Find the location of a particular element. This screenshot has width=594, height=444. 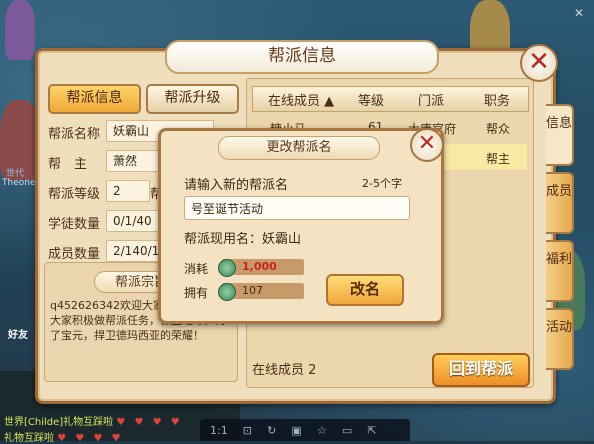

header-school: 门派 is located at coordinates (431, 99).